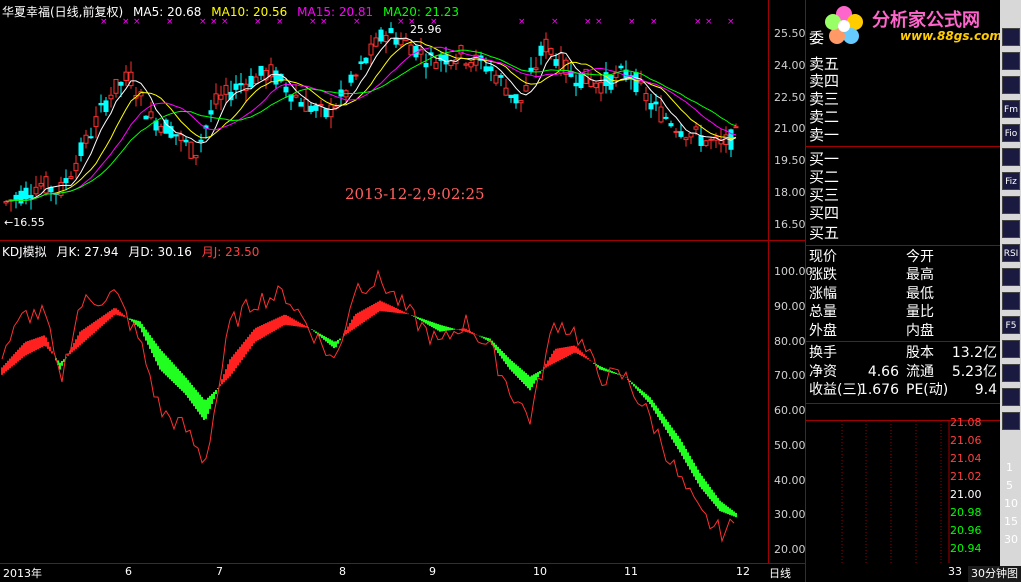 The height and width of the screenshot is (582, 1021). What do you see at coordinates (844, 25) in the screenshot?
I see `flower-icon` at bounding box center [844, 25].